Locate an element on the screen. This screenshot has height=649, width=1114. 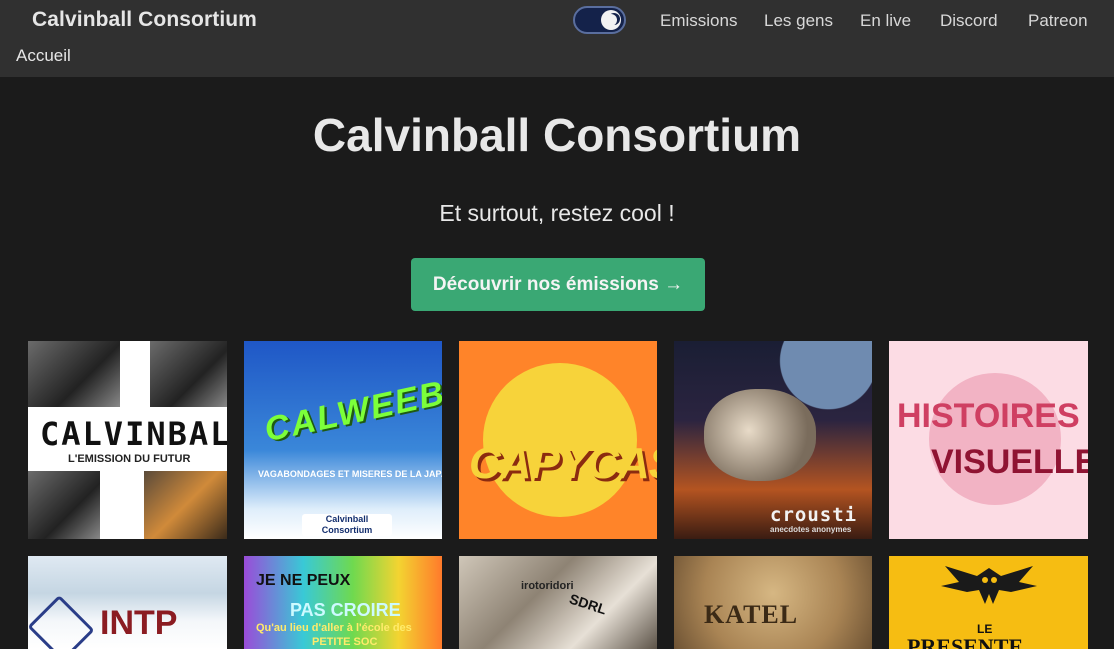
show-title-line2: VISUELLES is located at coordinates (1009, 462).